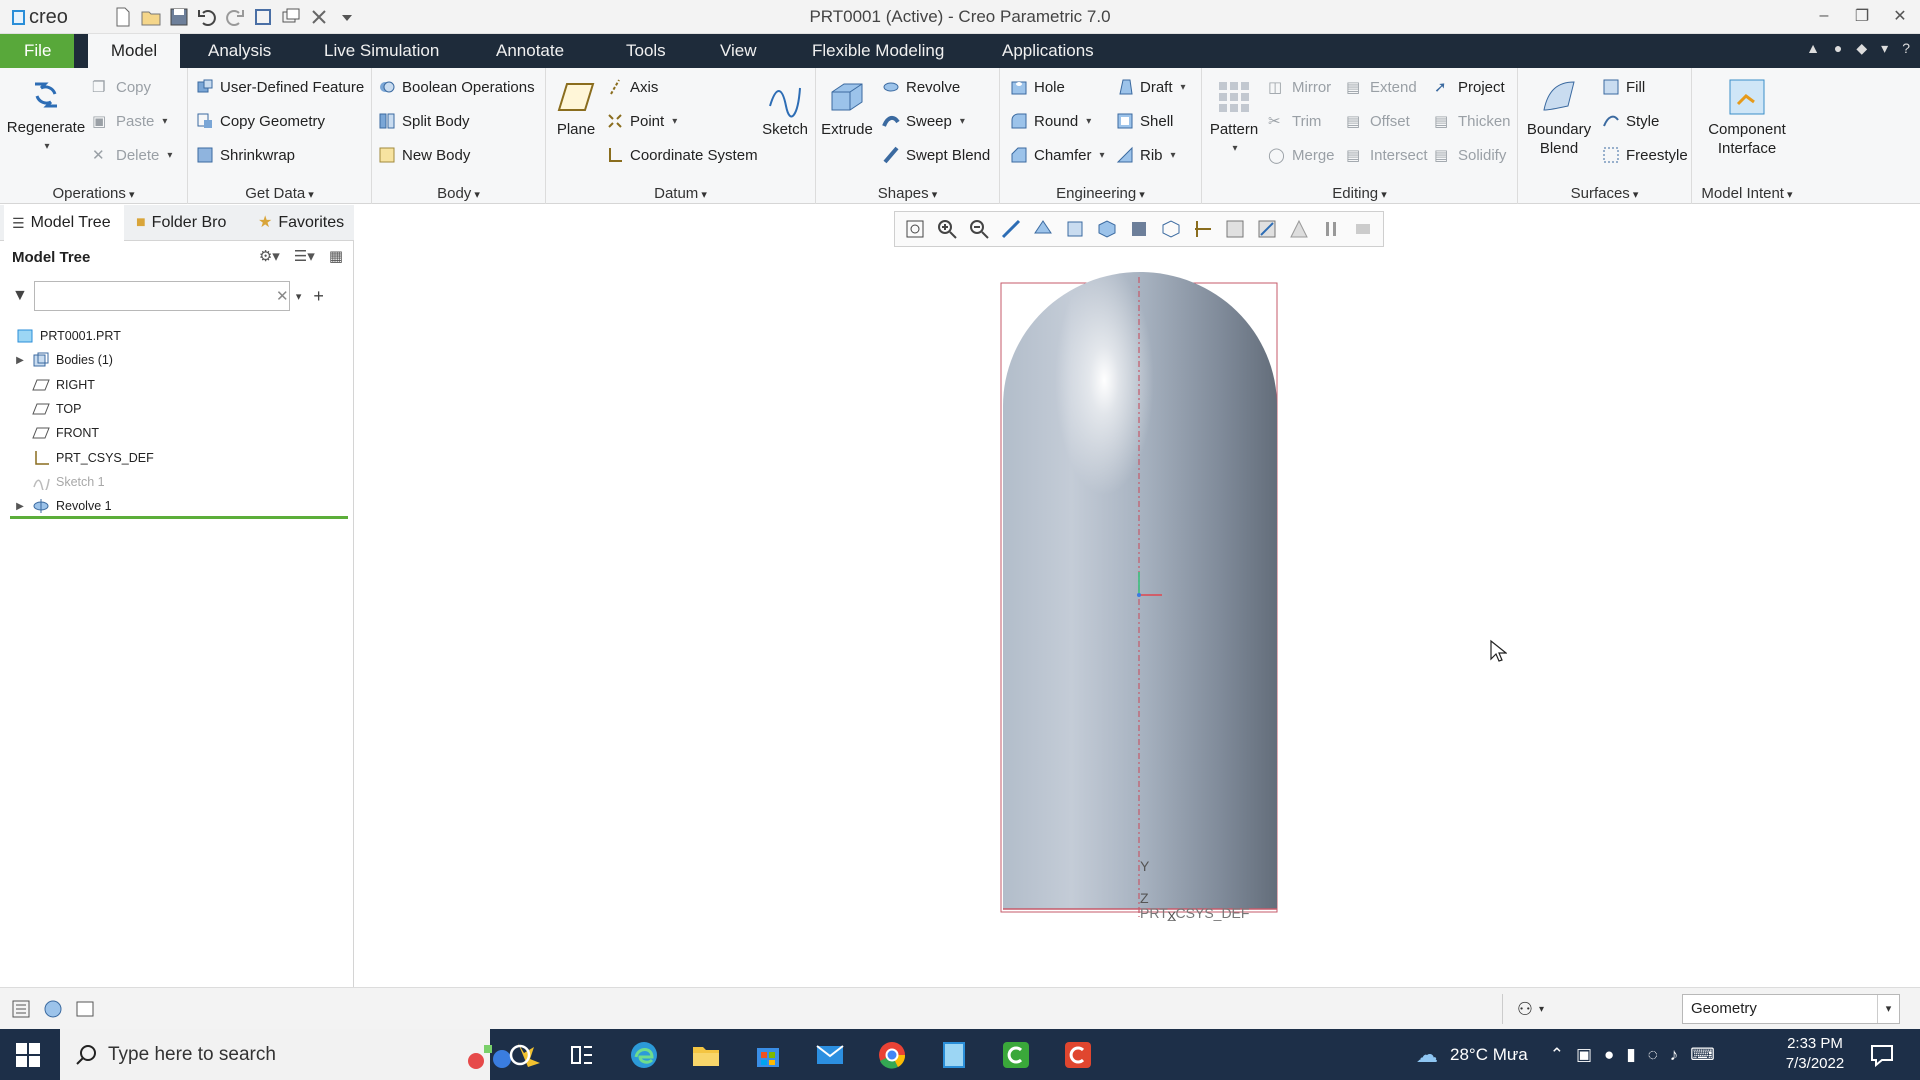 The image size is (1920, 1080). Describe the element at coordinates (1702, 1055) in the screenshot. I see `keyboard-icon: ⌨` at that location.